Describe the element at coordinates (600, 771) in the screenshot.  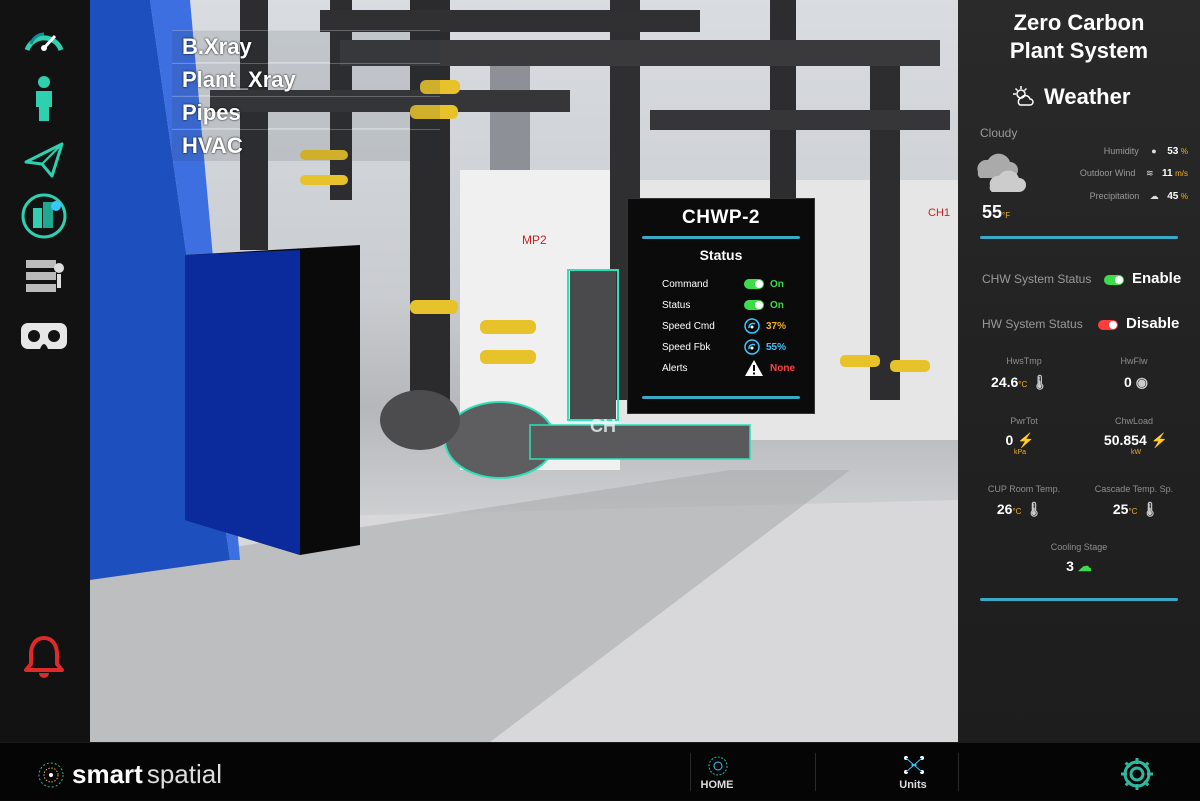
I see `bottom-nav-bar: smart spatial HOME Units` at that location.